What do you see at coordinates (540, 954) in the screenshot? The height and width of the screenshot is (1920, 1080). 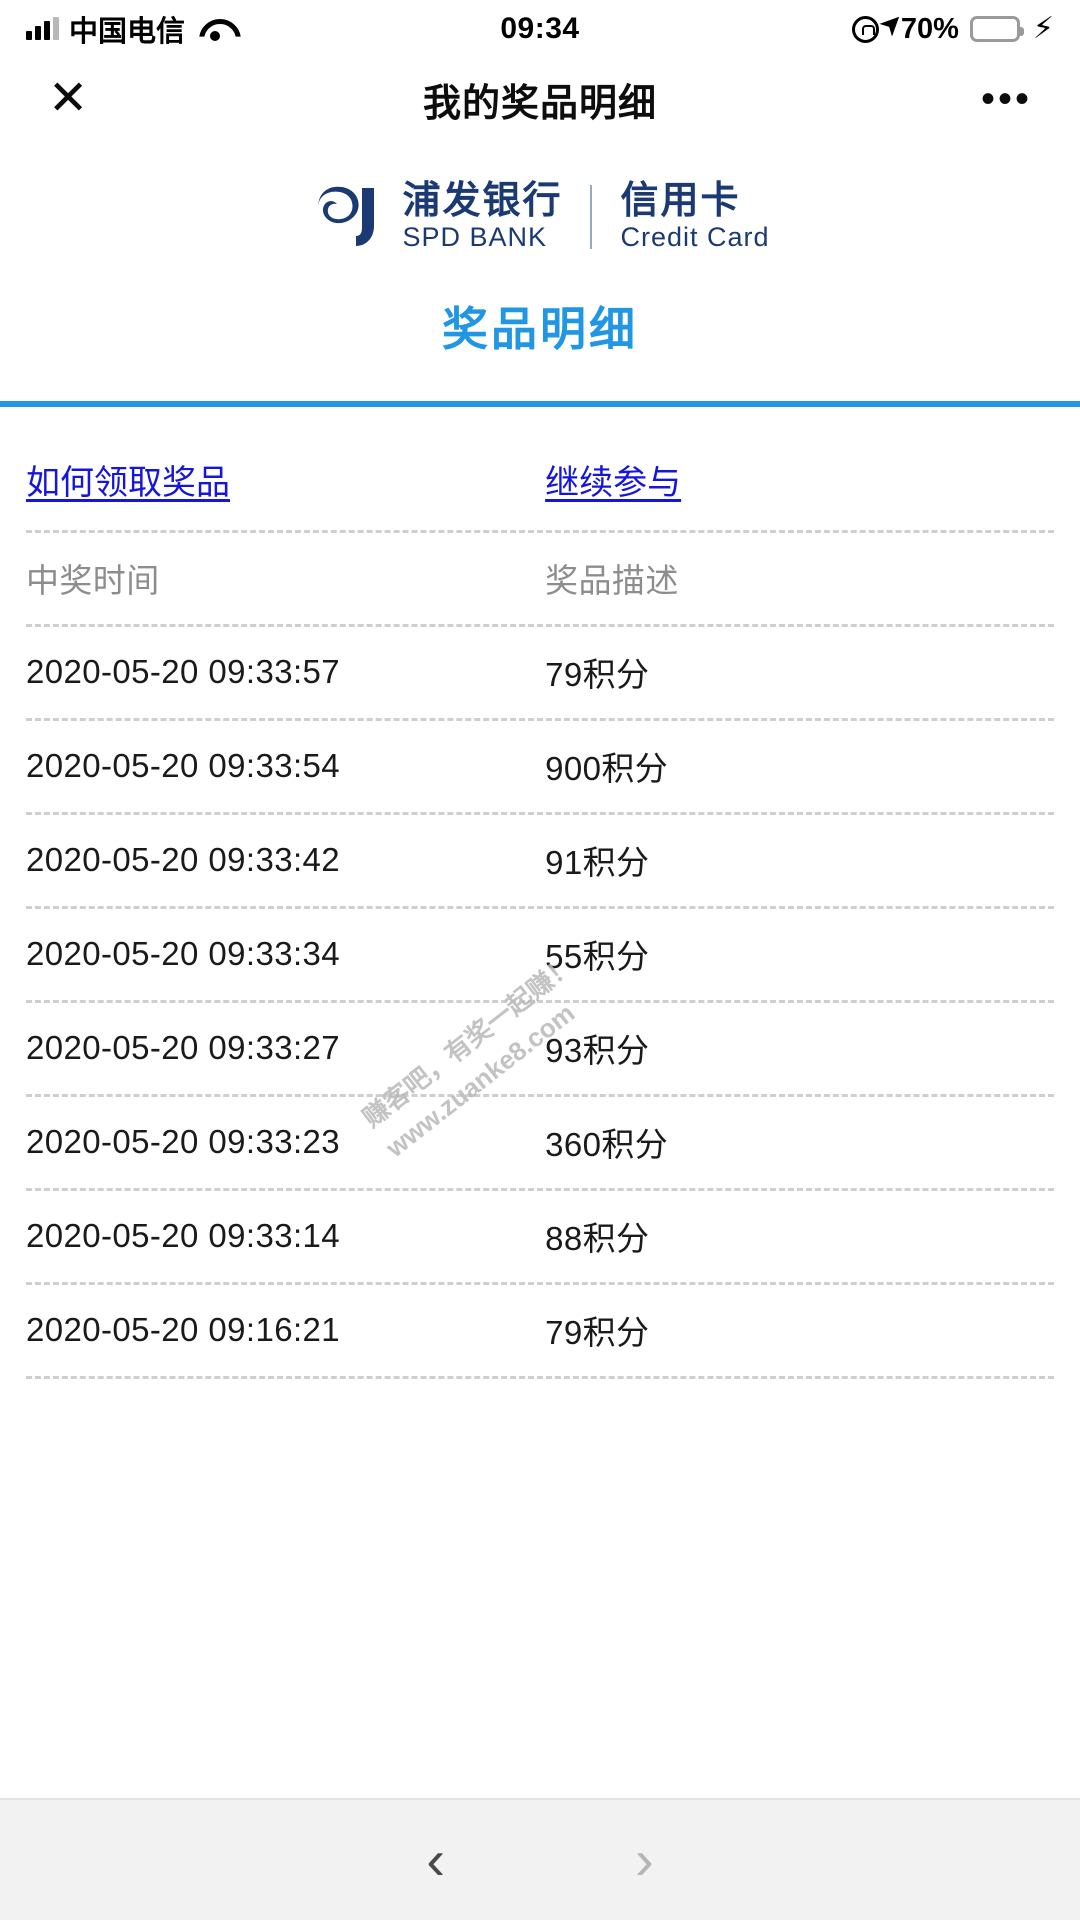 I see `table-row: 2020-05-20 09:33:34 55积分` at bounding box center [540, 954].